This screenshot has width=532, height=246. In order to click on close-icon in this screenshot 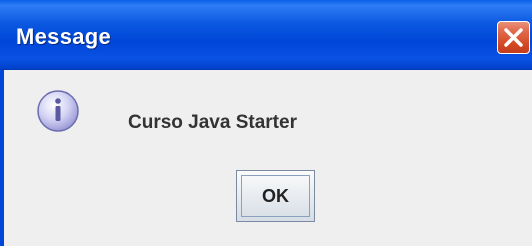, I will do `click(513, 37)`.